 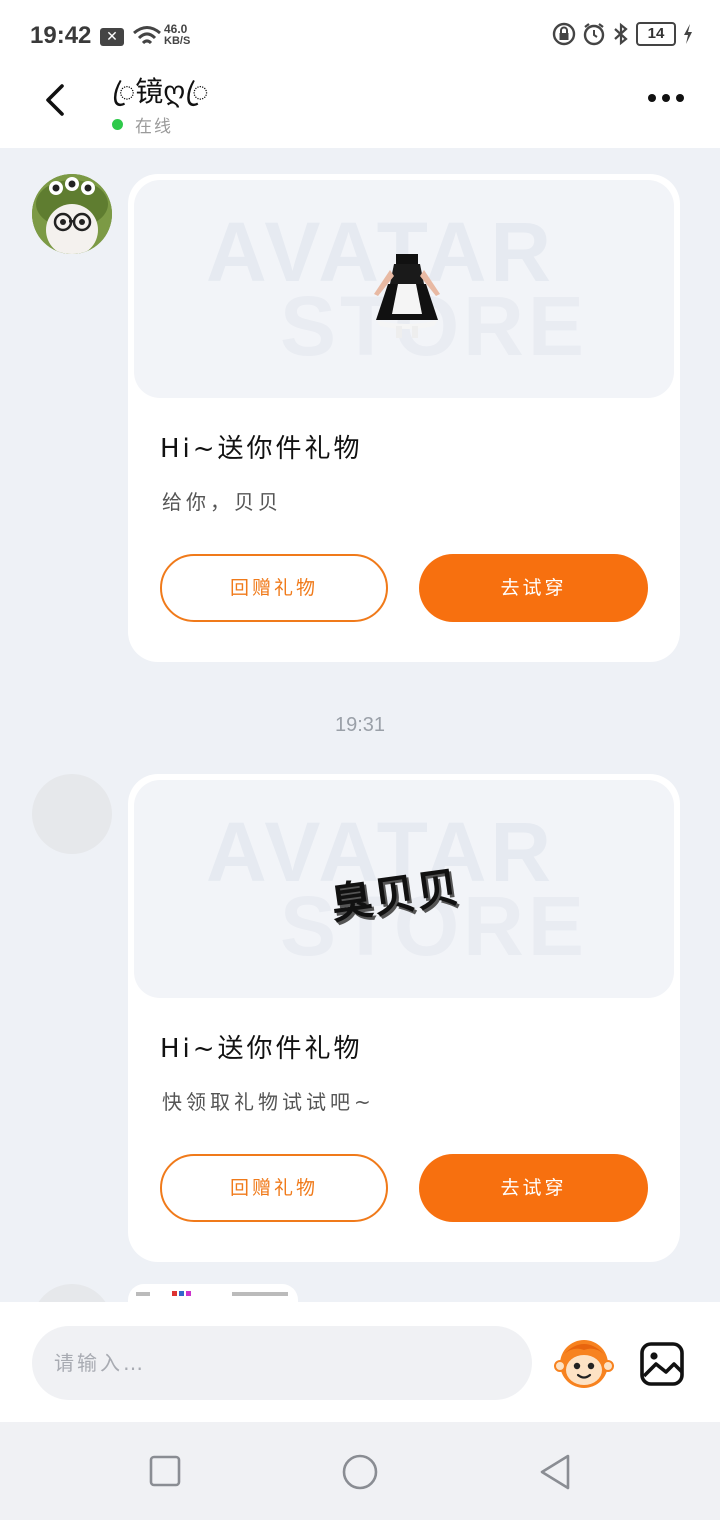 I want to click on notification-x-icon: ✕, so click(x=112, y=37).